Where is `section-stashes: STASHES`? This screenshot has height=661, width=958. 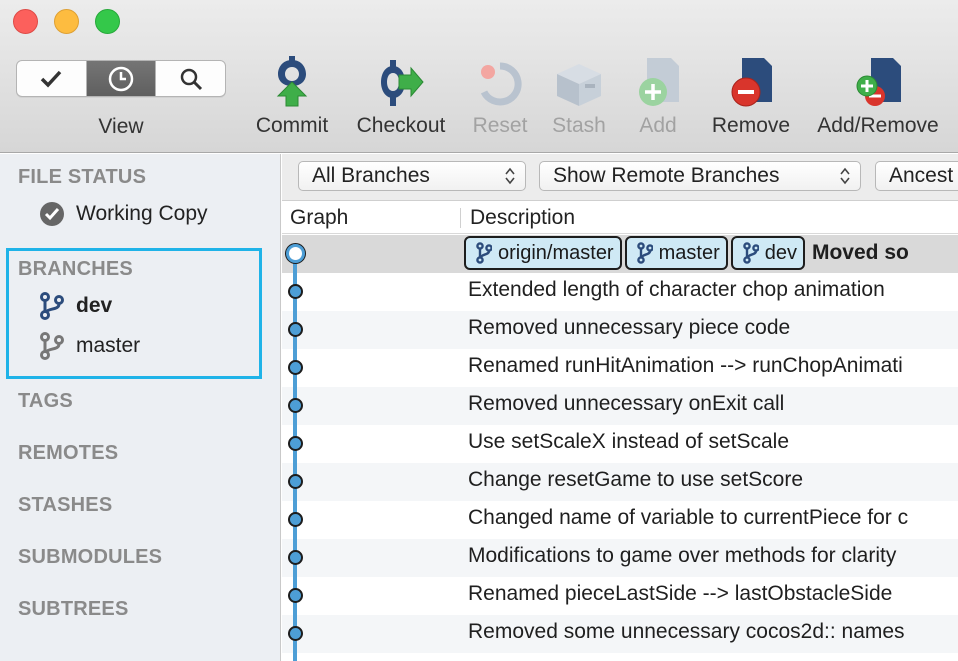
section-stashes: STASHES is located at coordinates (65, 505).